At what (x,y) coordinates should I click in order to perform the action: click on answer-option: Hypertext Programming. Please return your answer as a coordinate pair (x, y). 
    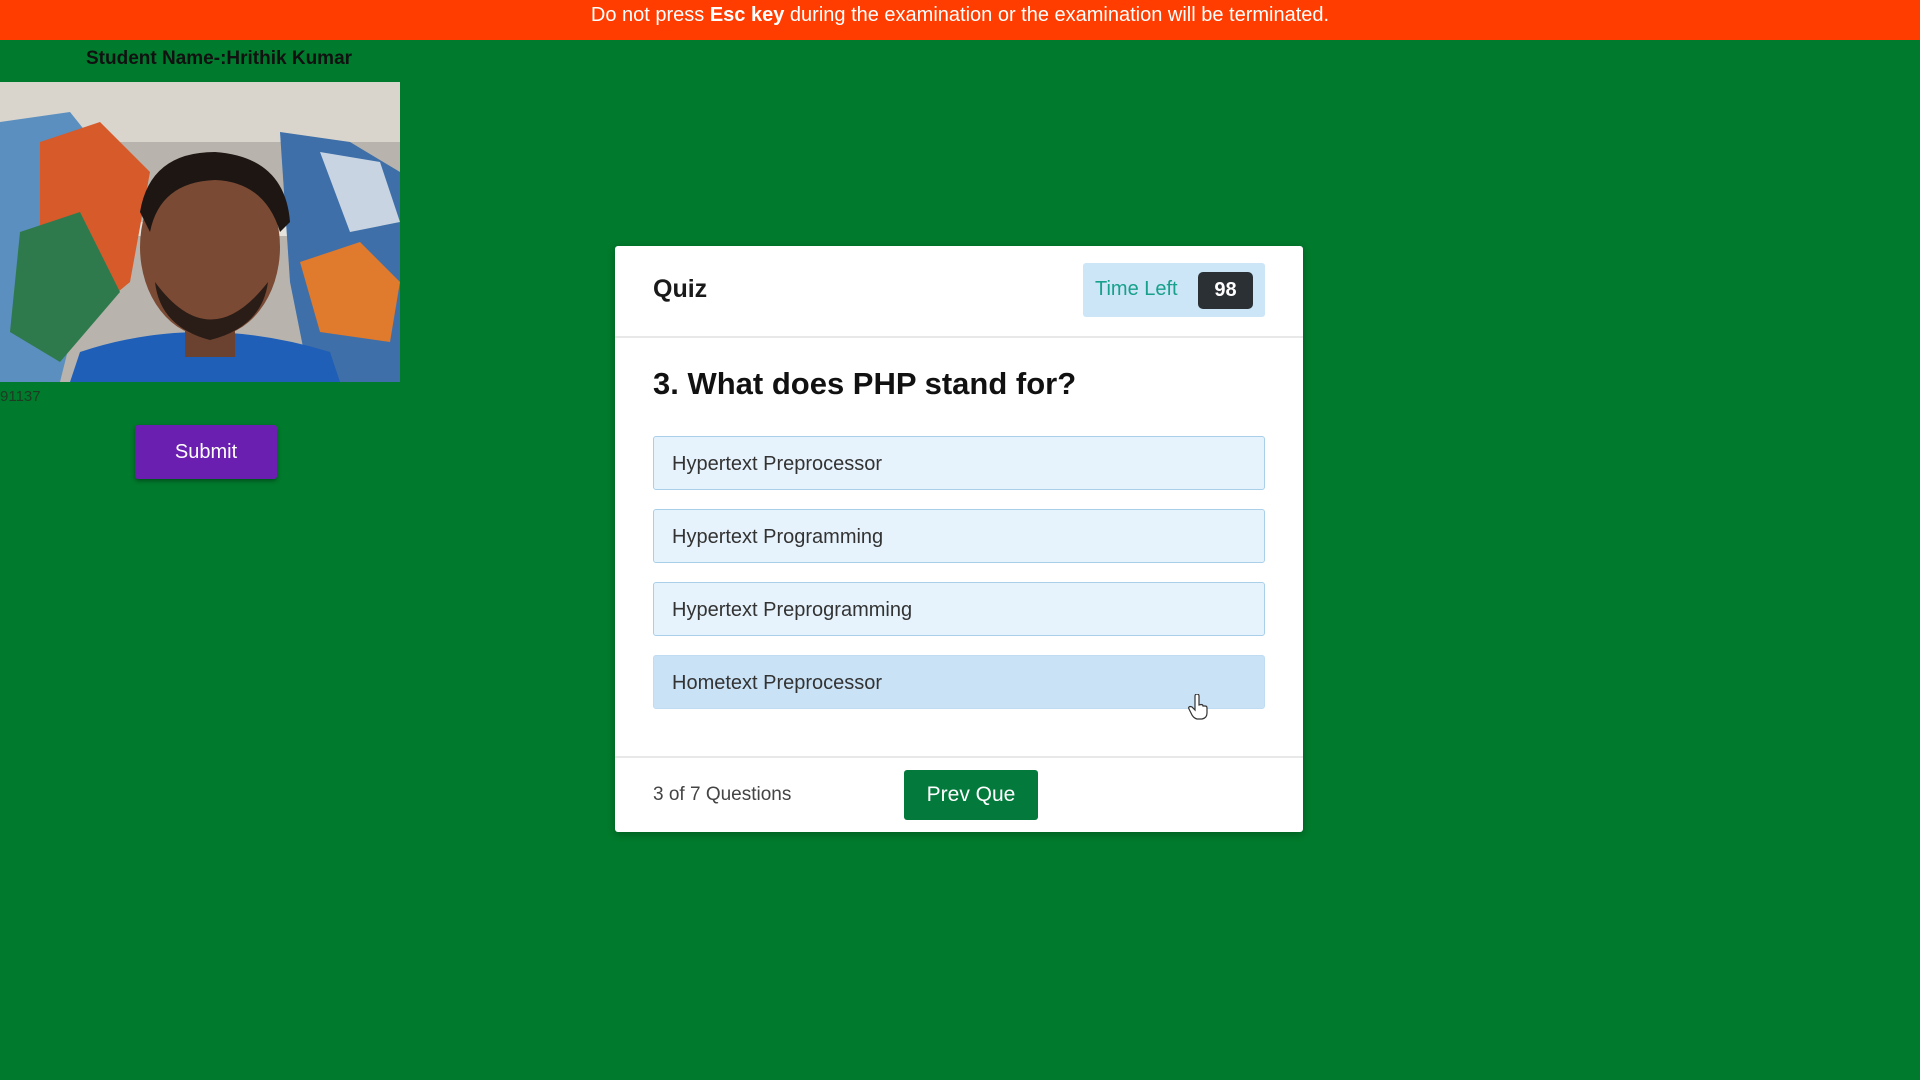
    Looking at the image, I should click on (959, 536).